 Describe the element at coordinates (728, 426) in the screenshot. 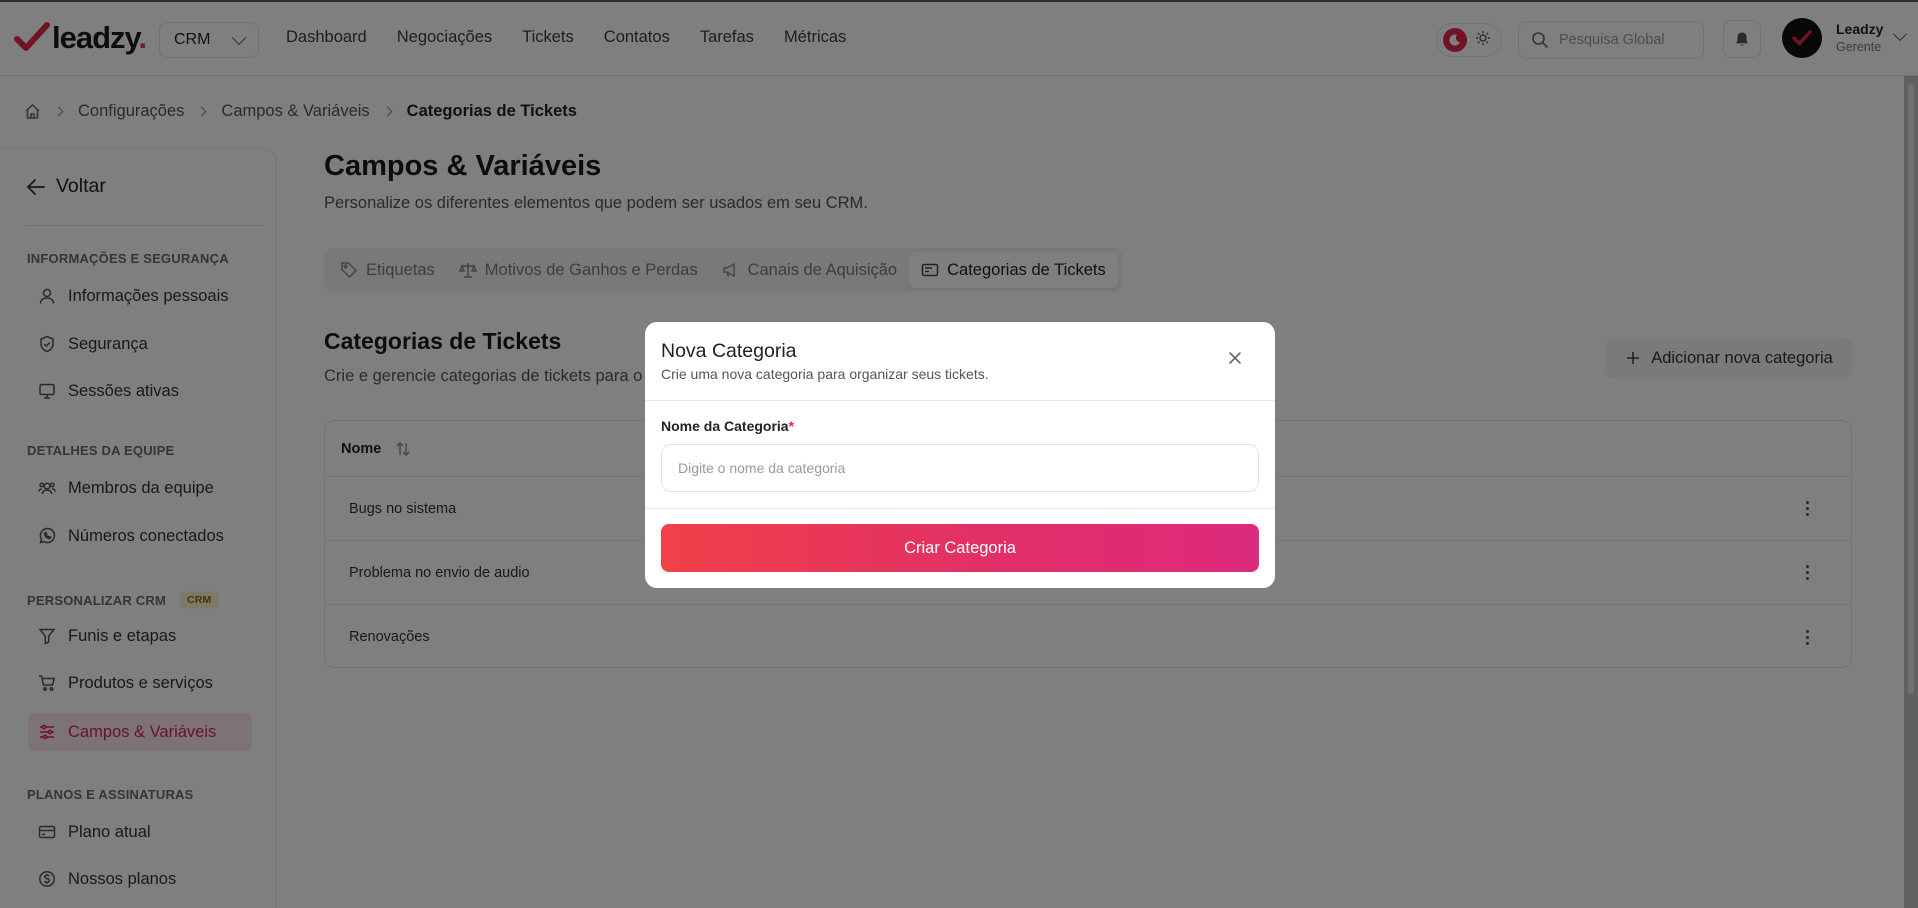

I see `category-name-label: Nome da Categoria*` at that location.